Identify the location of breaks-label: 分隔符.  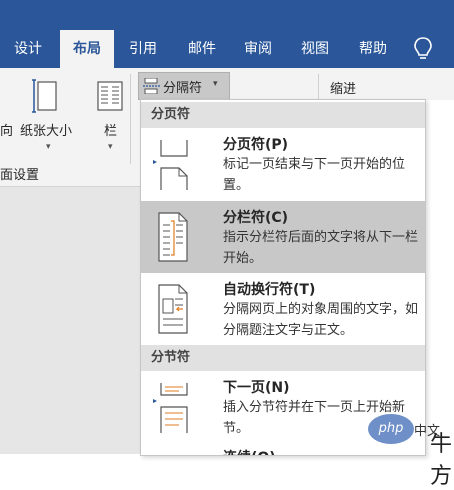
(183, 88).